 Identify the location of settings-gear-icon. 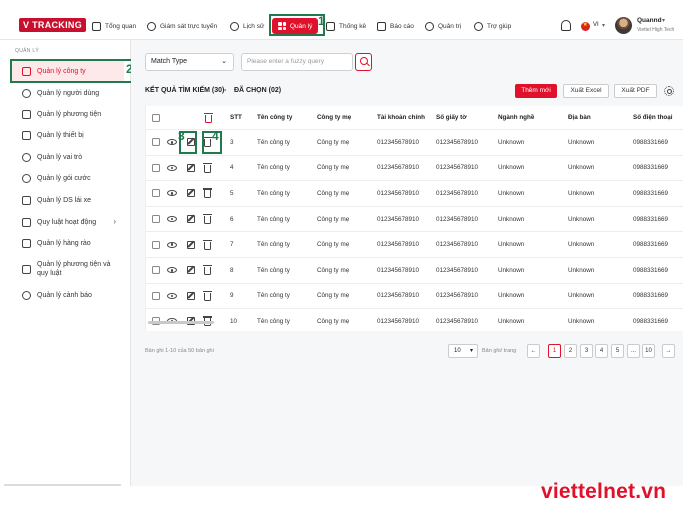
(669, 91).